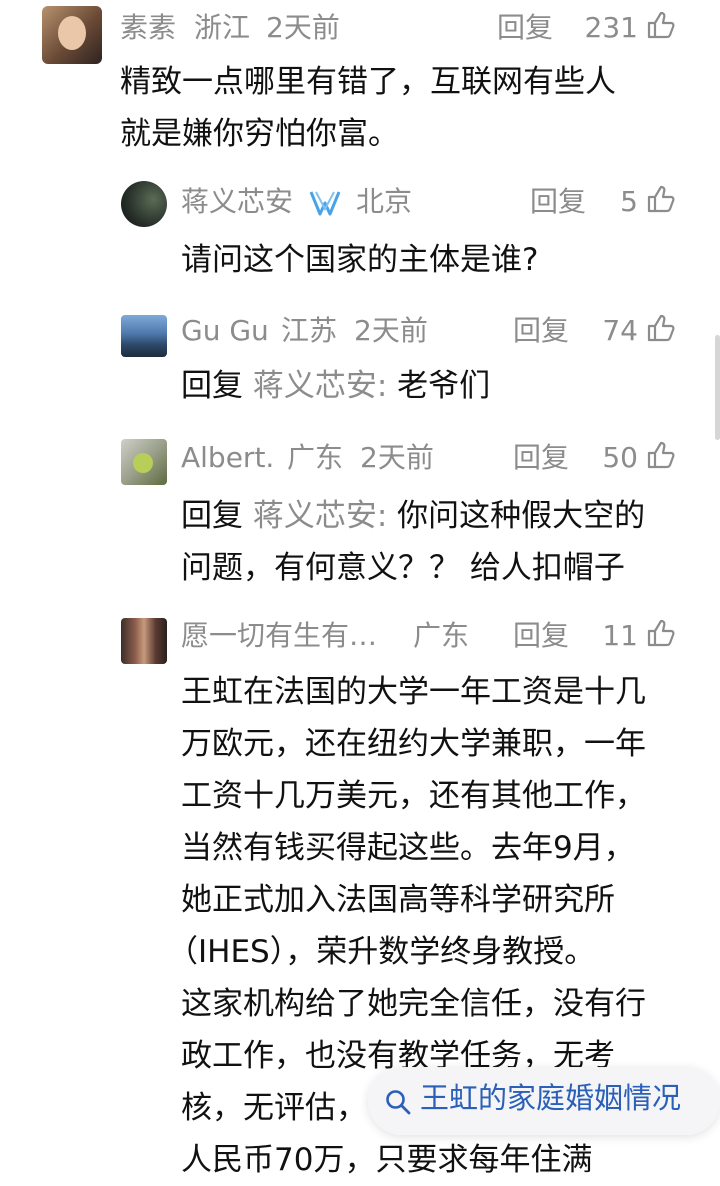 The image size is (720, 1186). I want to click on location: 江苏, so click(309, 330).